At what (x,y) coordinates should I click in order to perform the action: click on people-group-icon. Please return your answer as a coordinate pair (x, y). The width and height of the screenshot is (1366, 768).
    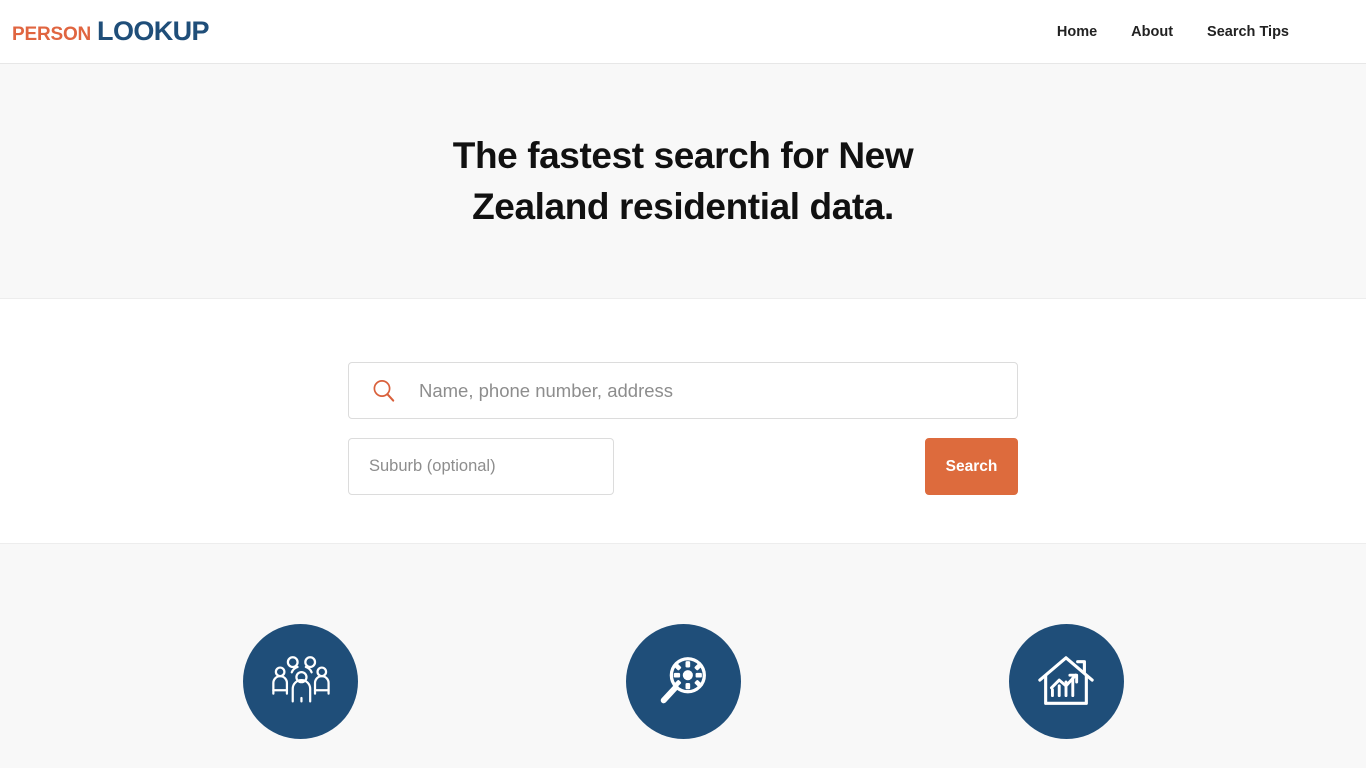
    Looking at the image, I should click on (300, 681).